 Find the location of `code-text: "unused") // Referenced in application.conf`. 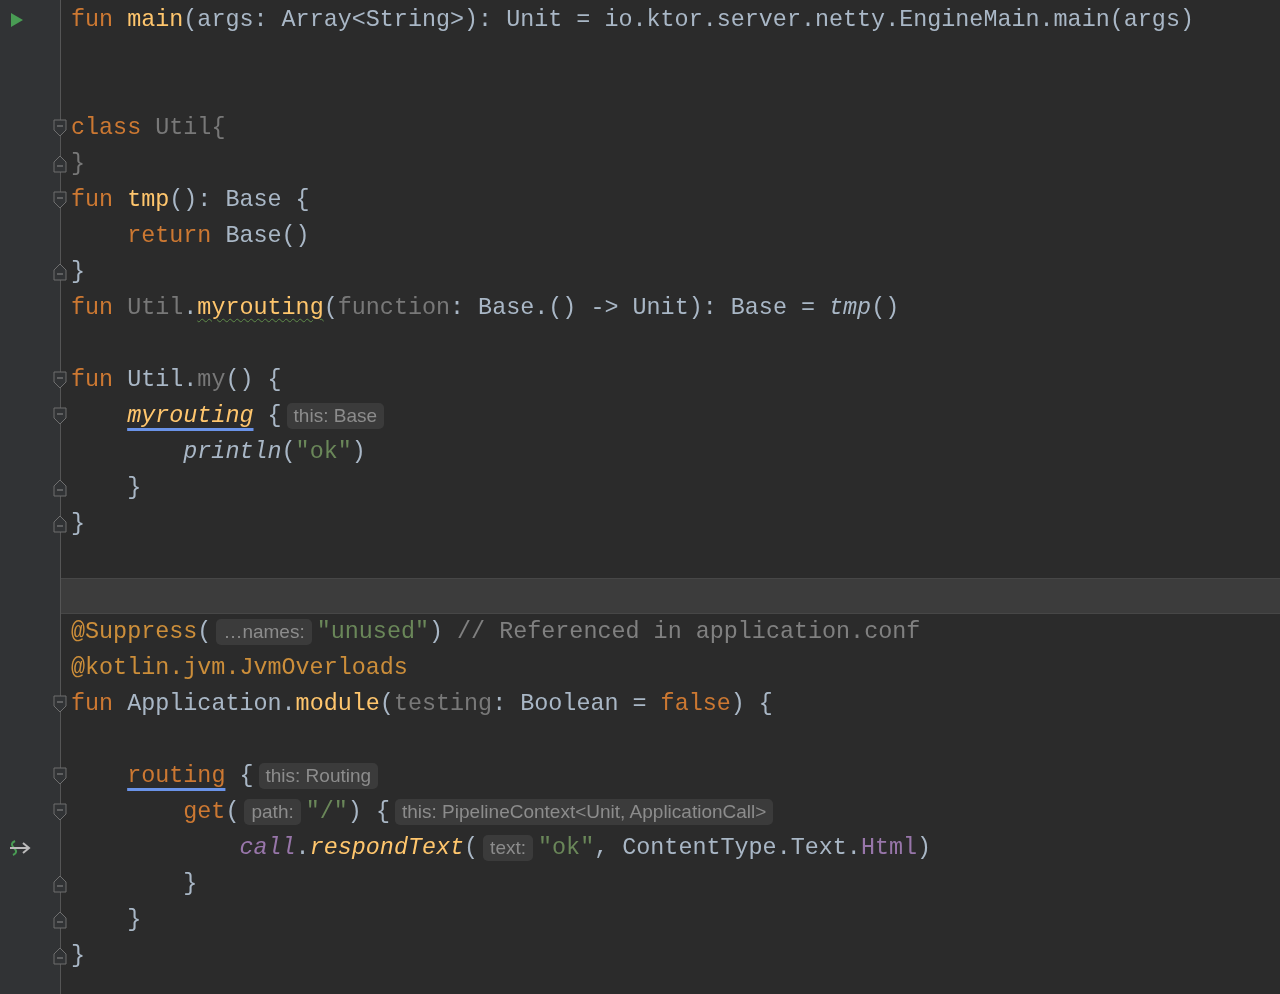

code-text: "unused") // Referenced in application.conf is located at coordinates (618, 632).